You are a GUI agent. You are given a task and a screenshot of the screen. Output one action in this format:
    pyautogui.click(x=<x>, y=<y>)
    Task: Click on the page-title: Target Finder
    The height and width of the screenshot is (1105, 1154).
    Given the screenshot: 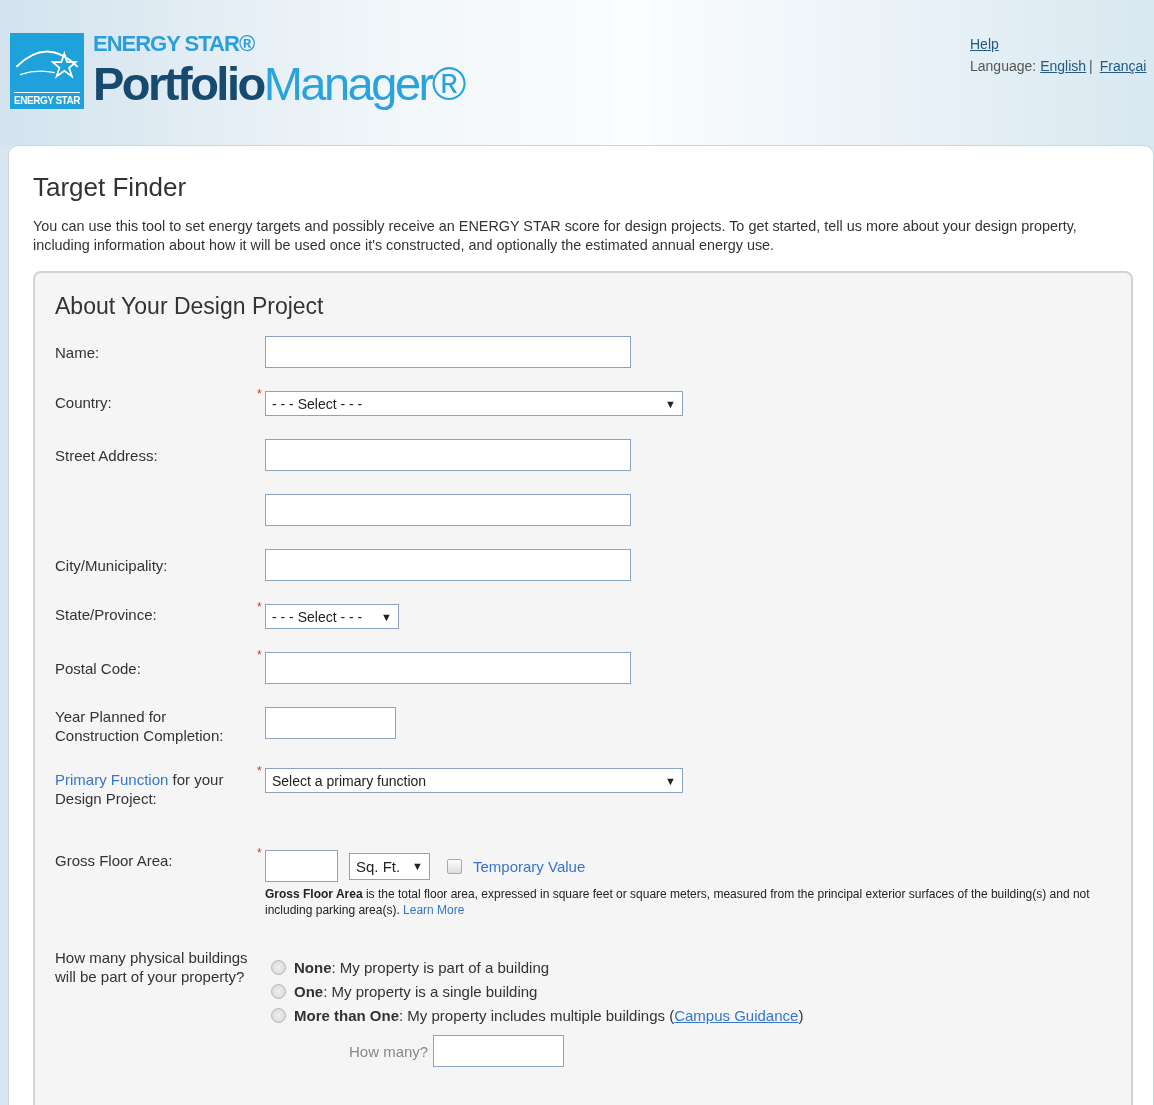 What is the action you would take?
    pyautogui.click(x=110, y=187)
    